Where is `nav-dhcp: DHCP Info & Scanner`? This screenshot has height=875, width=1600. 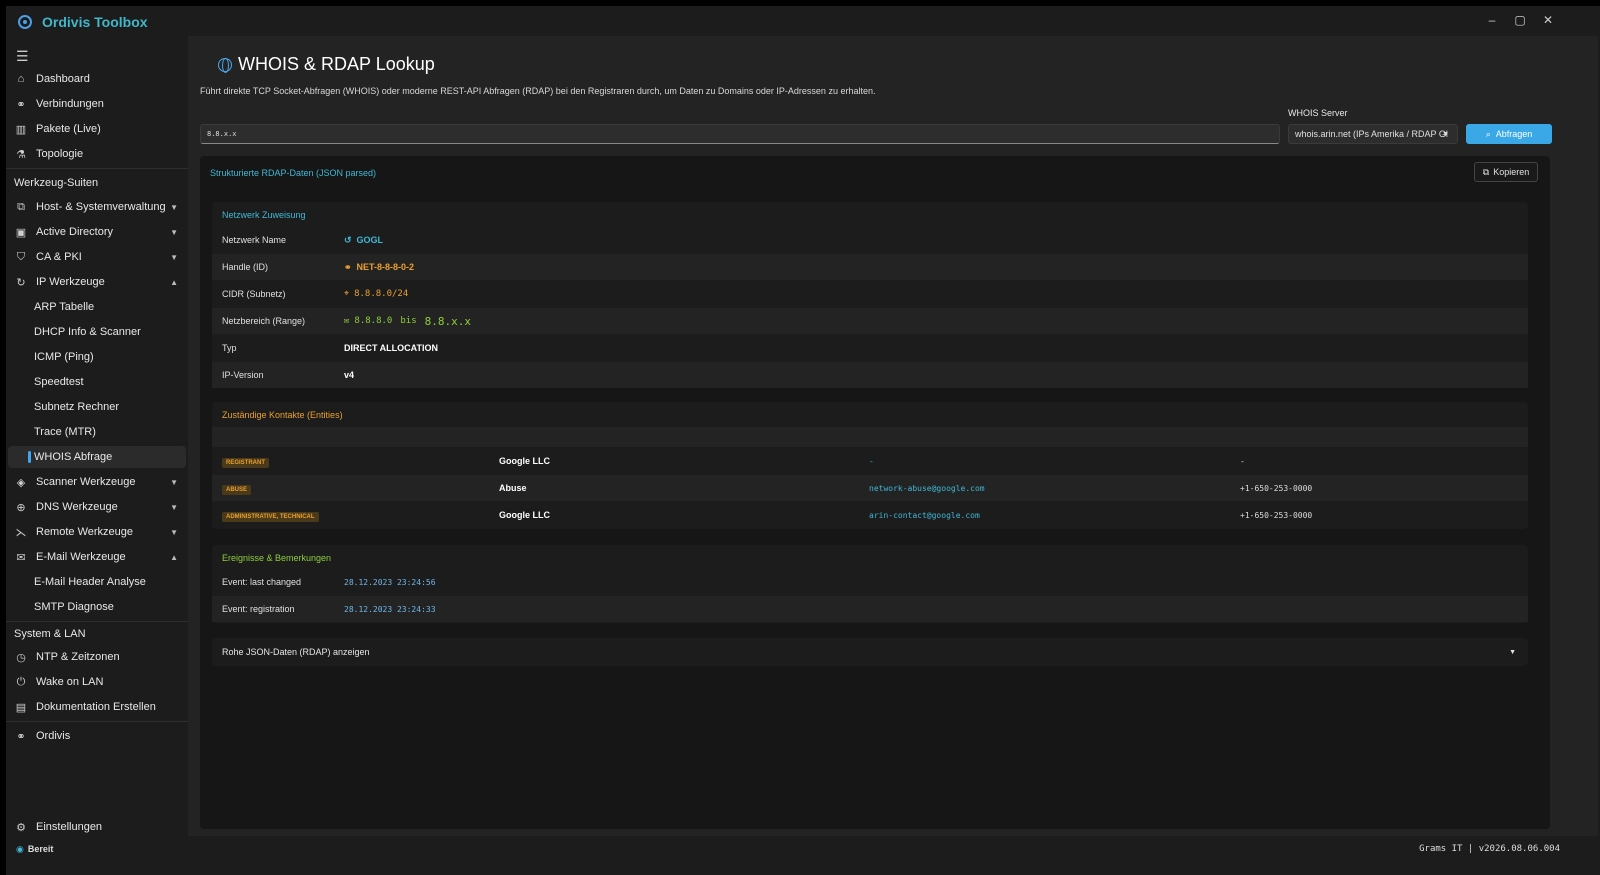 nav-dhcp: DHCP Info & Scanner is located at coordinates (97, 332).